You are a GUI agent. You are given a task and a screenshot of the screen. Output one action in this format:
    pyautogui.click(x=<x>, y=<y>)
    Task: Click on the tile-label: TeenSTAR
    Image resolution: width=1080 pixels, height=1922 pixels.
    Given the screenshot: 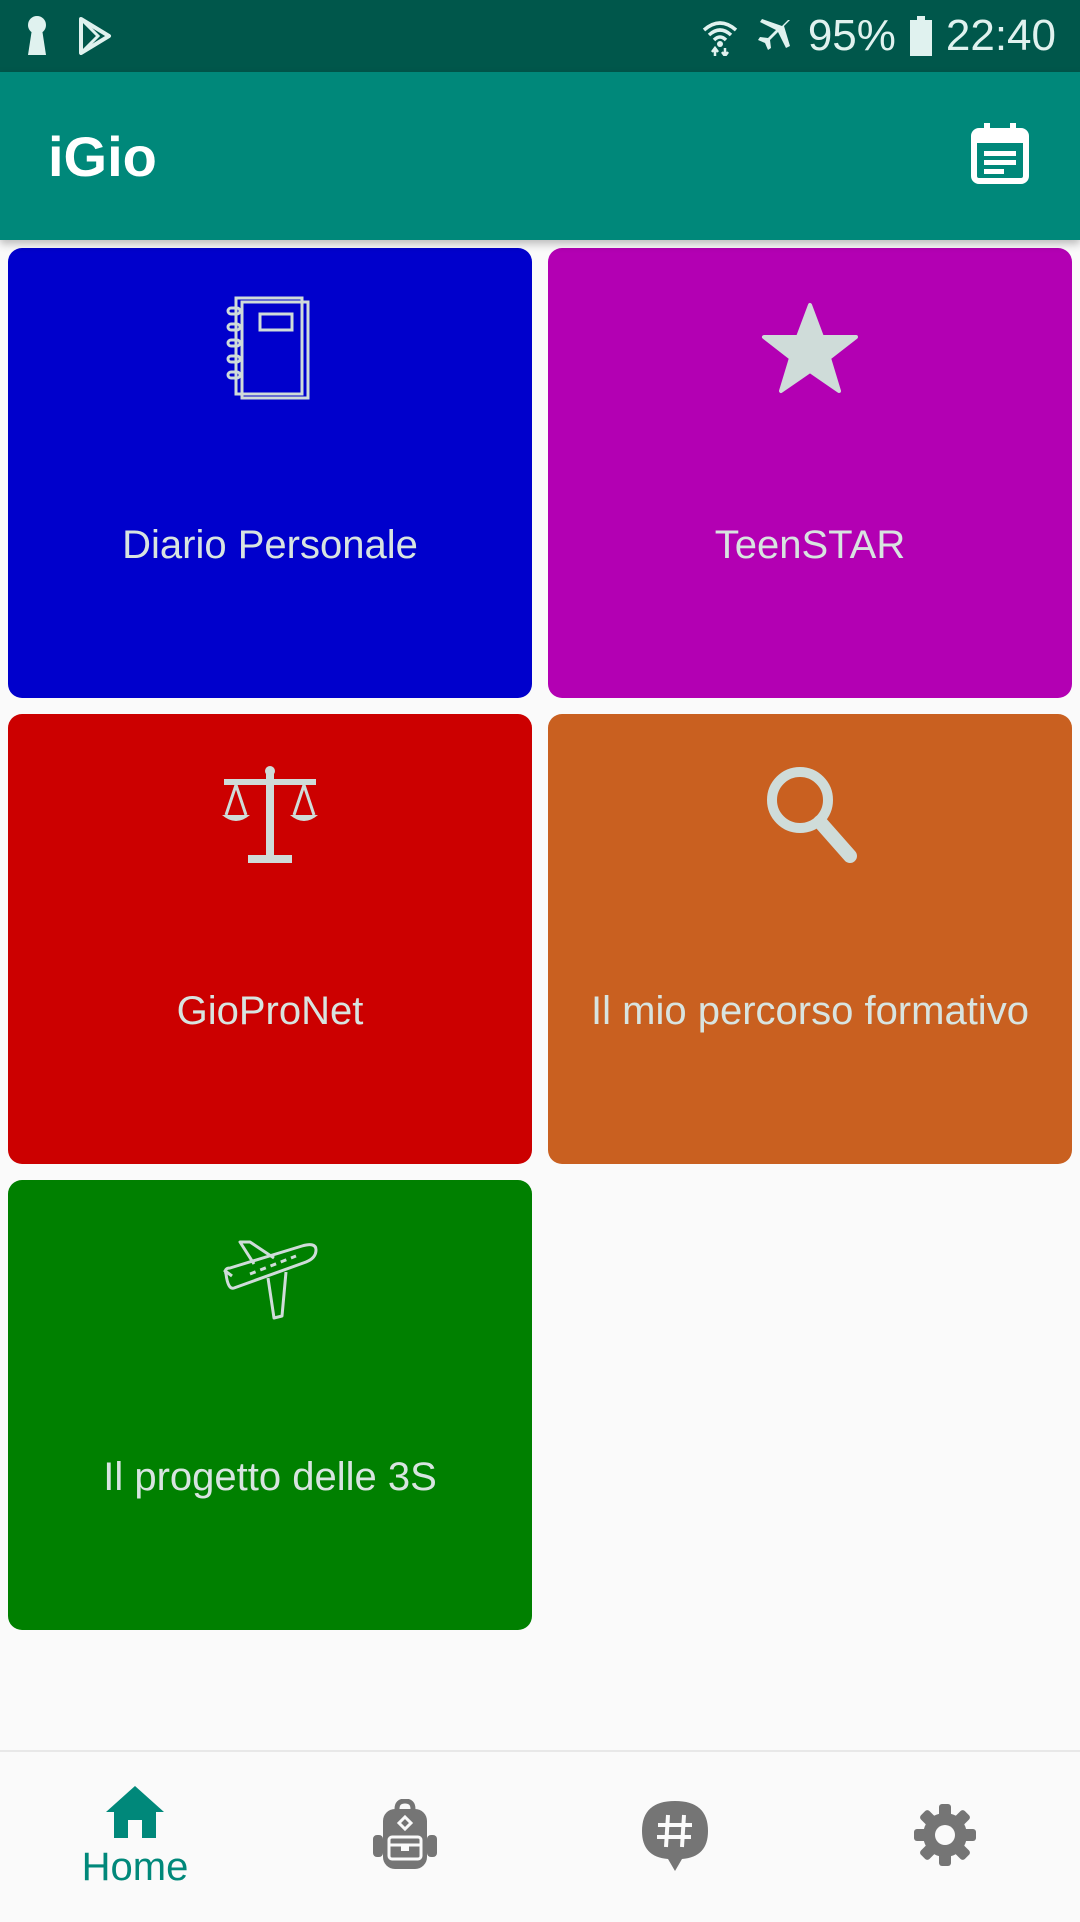 What is the action you would take?
    pyautogui.click(x=810, y=545)
    